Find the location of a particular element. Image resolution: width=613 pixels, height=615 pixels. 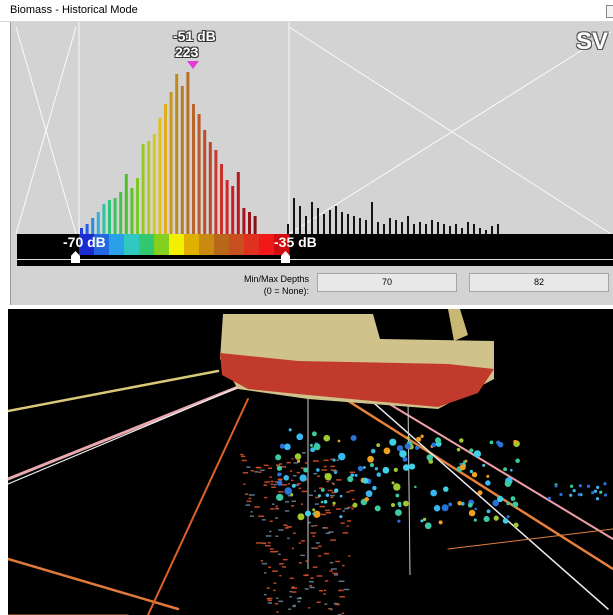

peak-marker-icon is located at coordinates (193, 65).